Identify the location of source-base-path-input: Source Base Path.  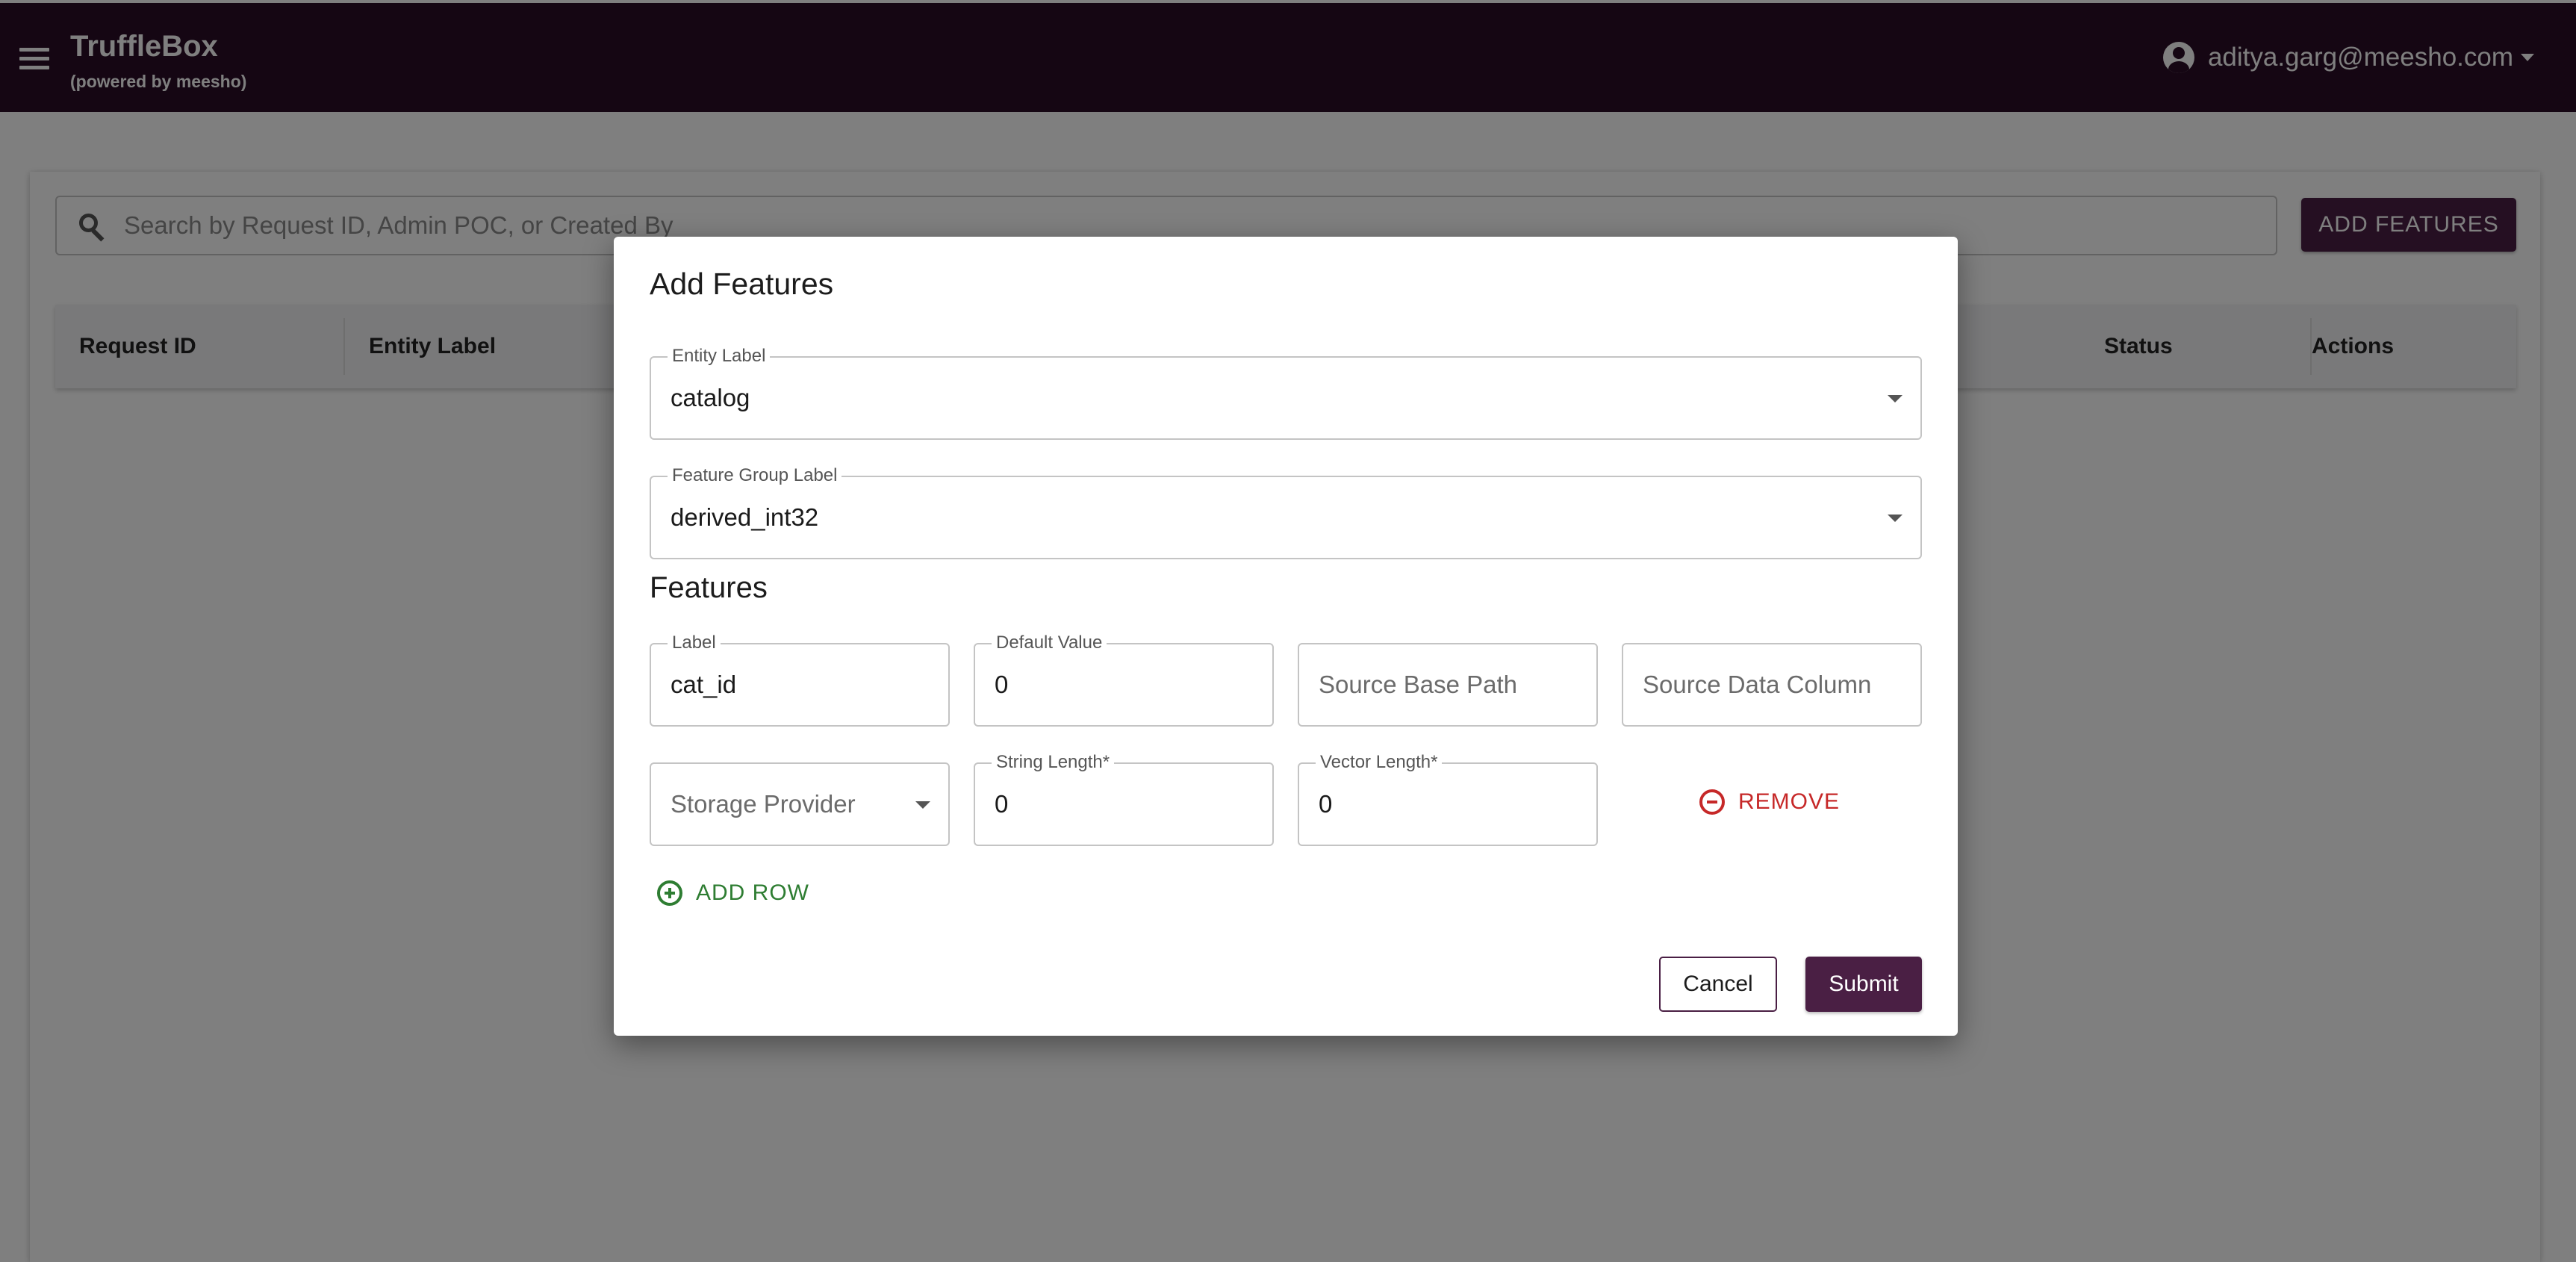
(1448, 685).